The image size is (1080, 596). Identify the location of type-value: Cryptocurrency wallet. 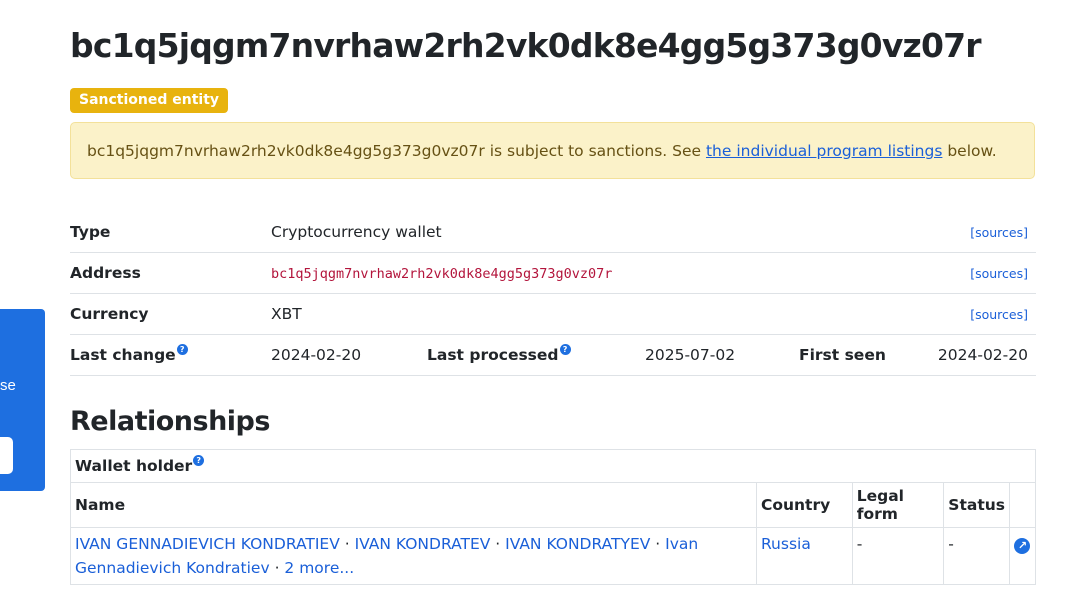
(602, 232).